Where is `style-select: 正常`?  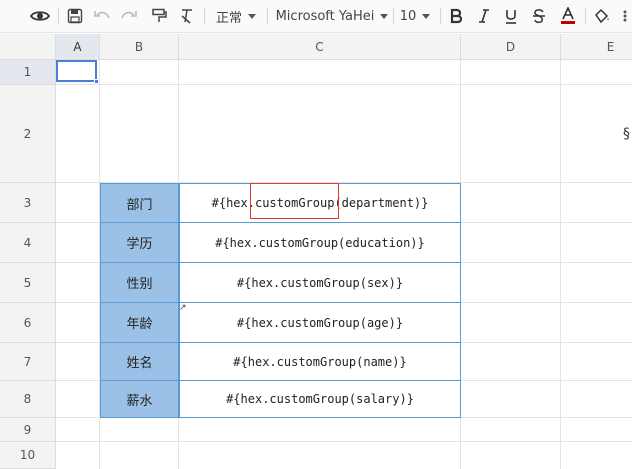 style-select: 正常 is located at coordinates (236, 16).